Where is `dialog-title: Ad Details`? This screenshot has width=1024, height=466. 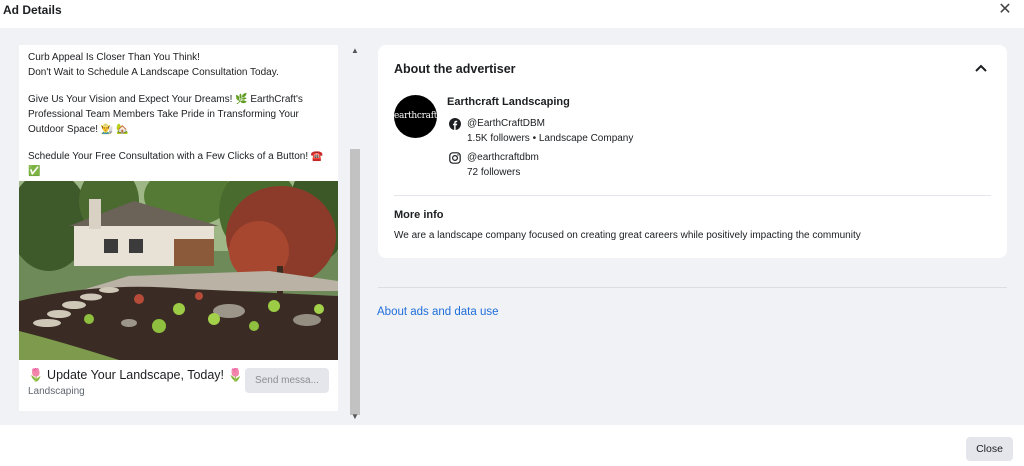
dialog-title: Ad Details is located at coordinates (32, 10).